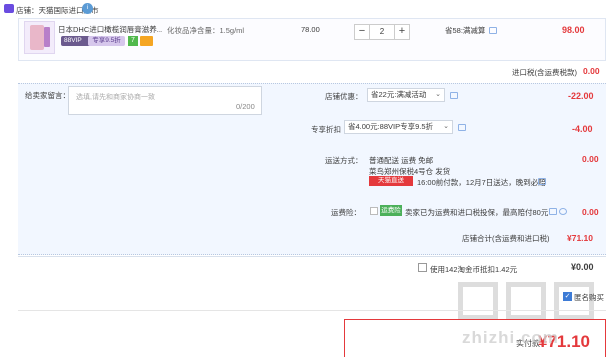 This screenshot has width=610, height=357. What do you see at coordinates (510, 337) in the screenshot?
I see `watermark-text: zhizhi.com` at bounding box center [510, 337].